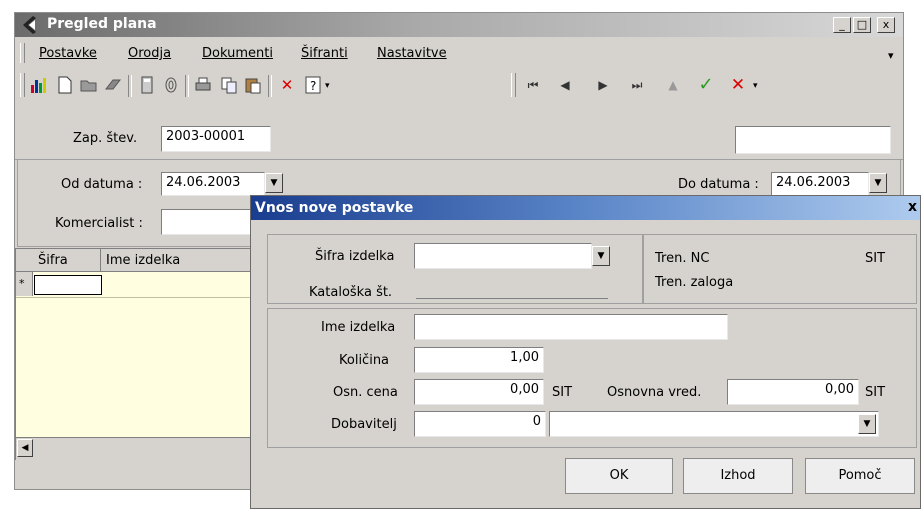  What do you see at coordinates (68, 285) in the screenshot?
I see `grid-cell-sifra` at bounding box center [68, 285].